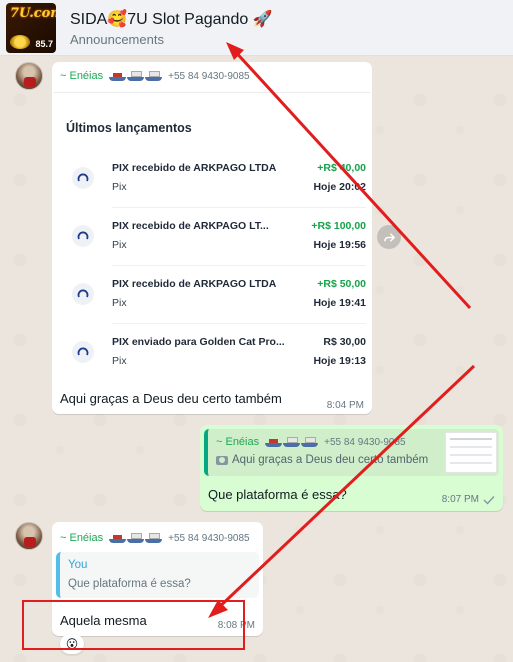 This screenshot has height=662, width=513. I want to click on check-icon, so click(489, 500).